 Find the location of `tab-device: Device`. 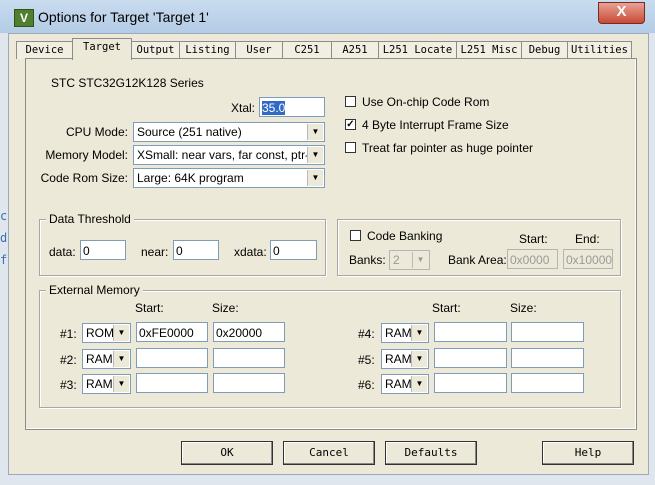

tab-device: Device is located at coordinates (44, 50).